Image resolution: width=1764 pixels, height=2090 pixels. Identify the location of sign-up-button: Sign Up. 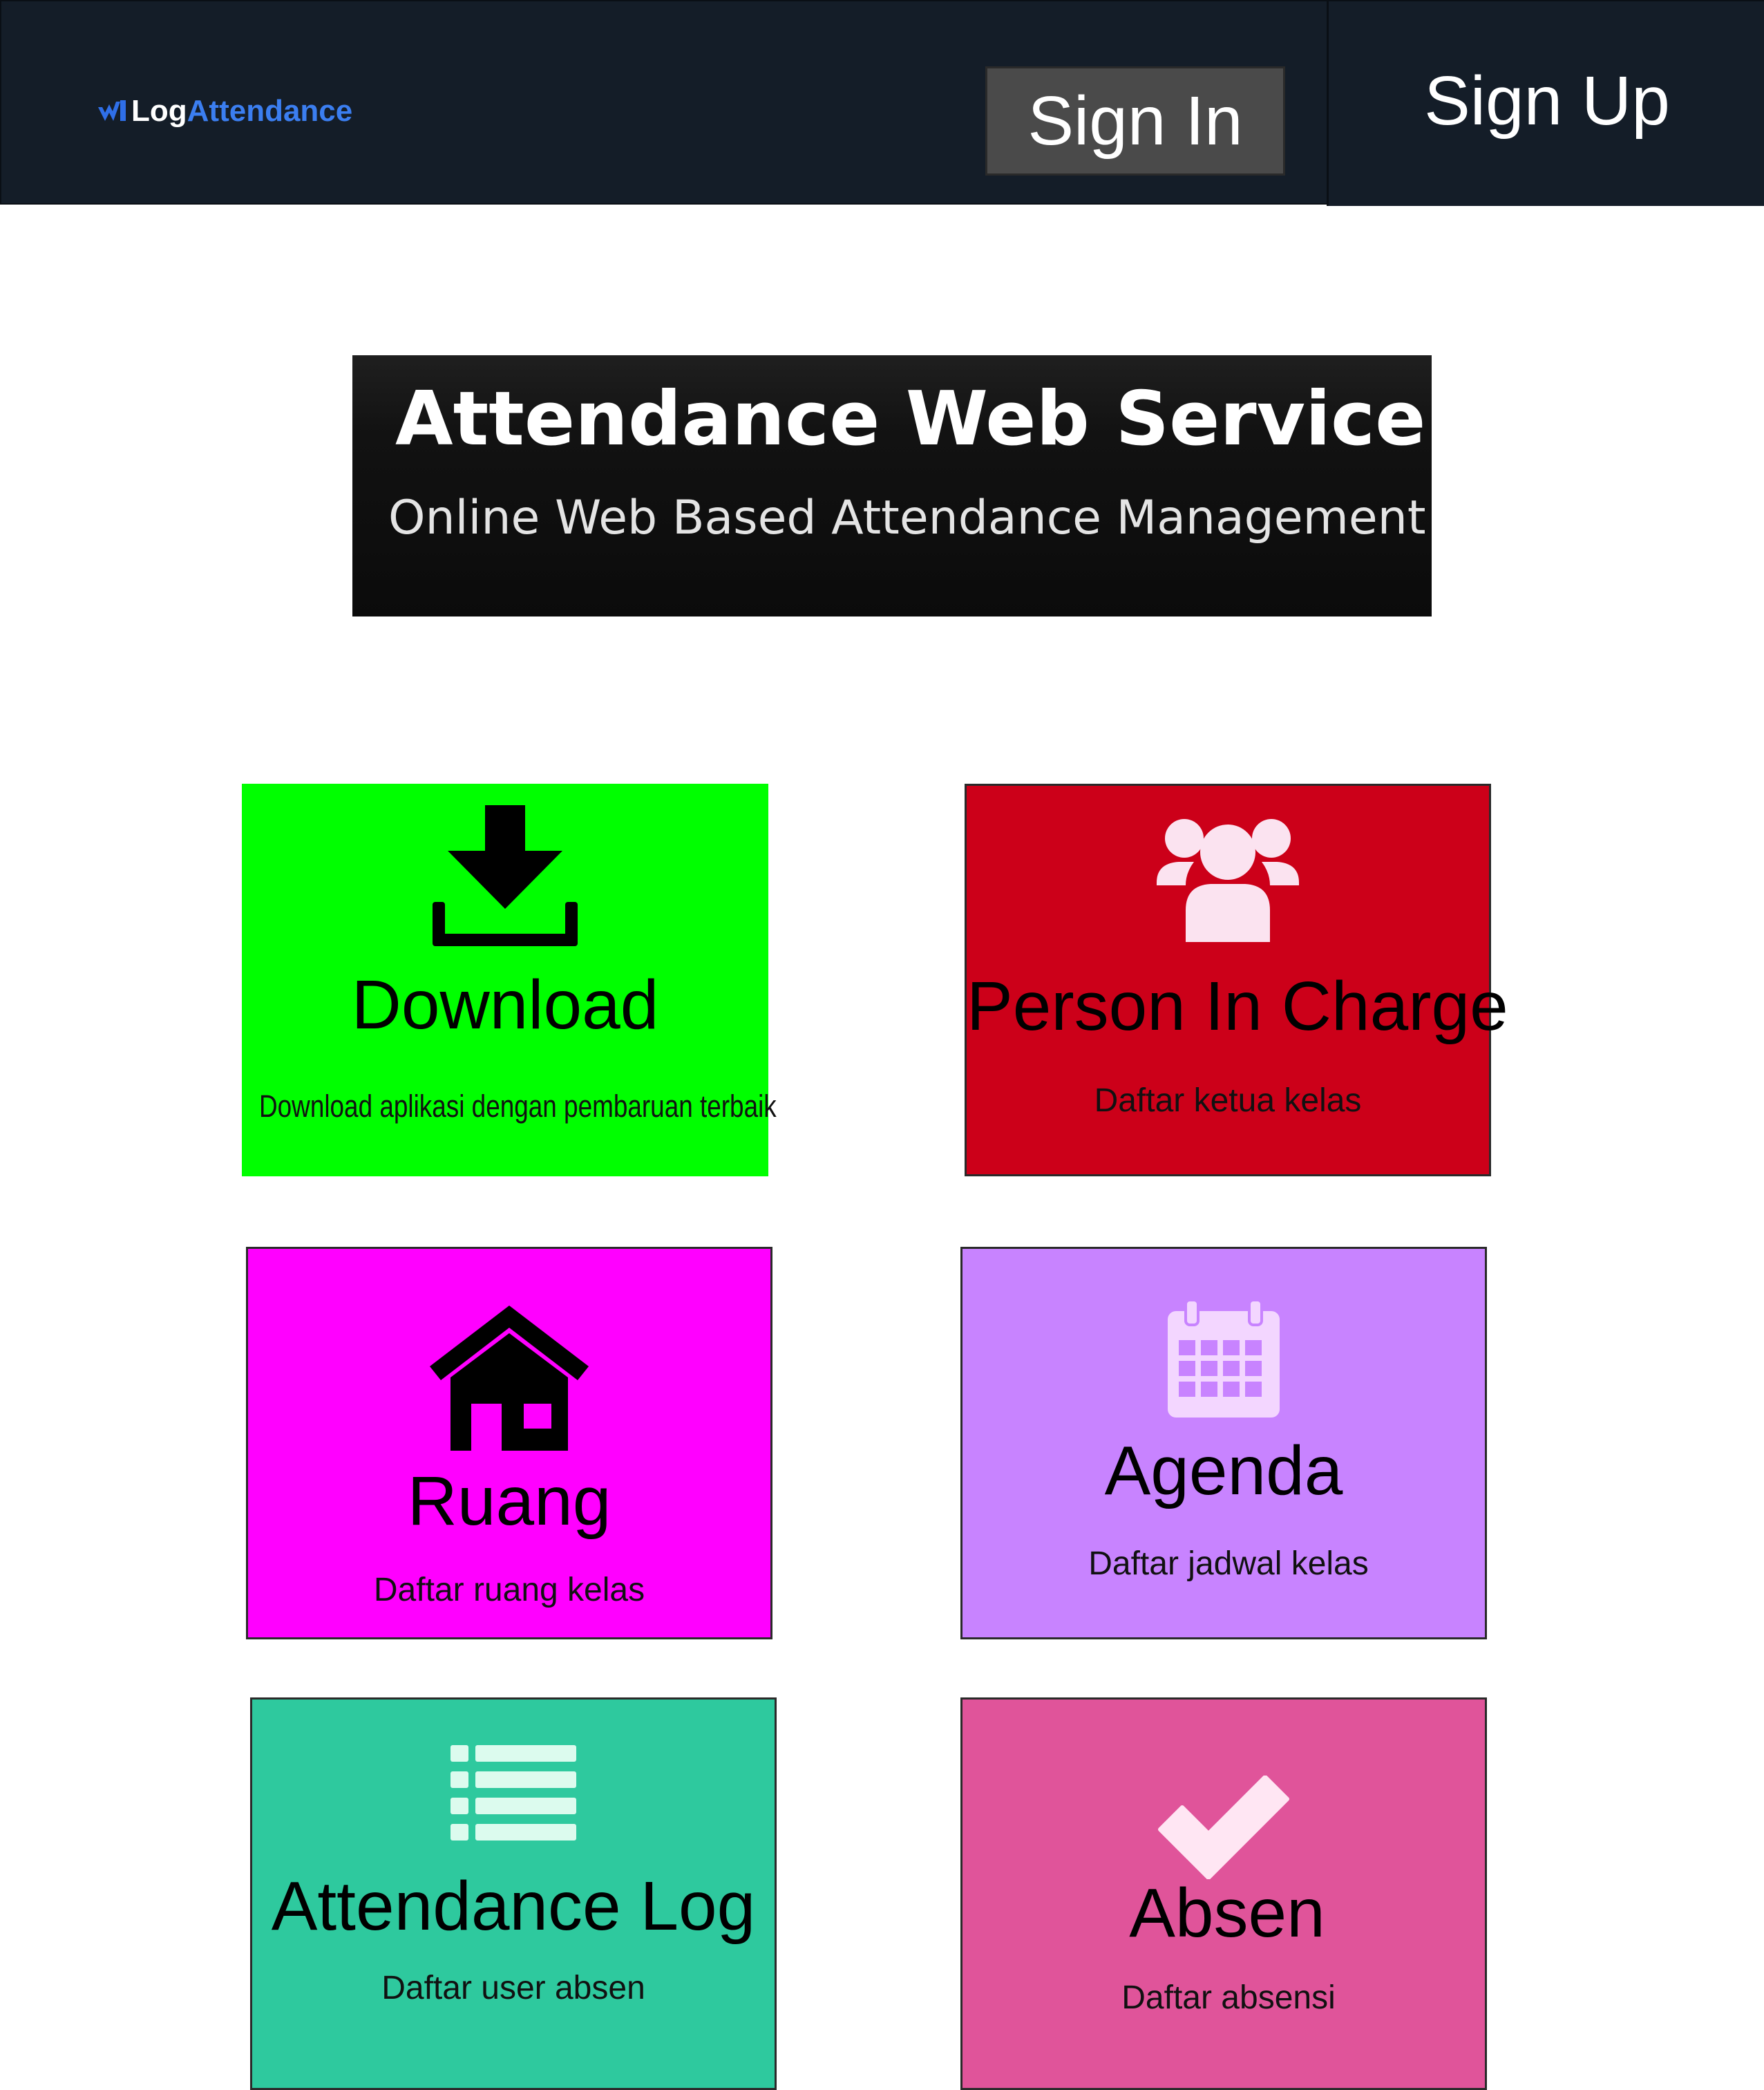
(1545, 103).